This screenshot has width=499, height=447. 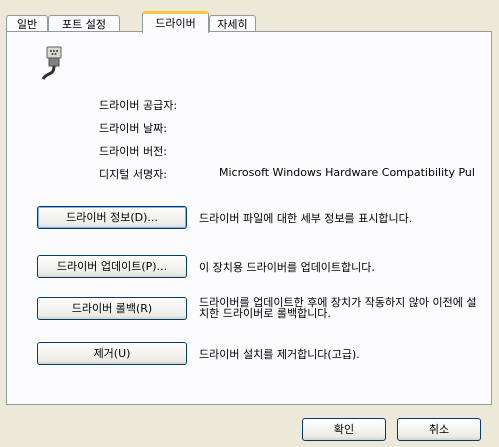 What do you see at coordinates (138, 105) in the screenshot?
I see `driver-provider-label: 드라이버 공급자:` at bounding box center [138, 105].